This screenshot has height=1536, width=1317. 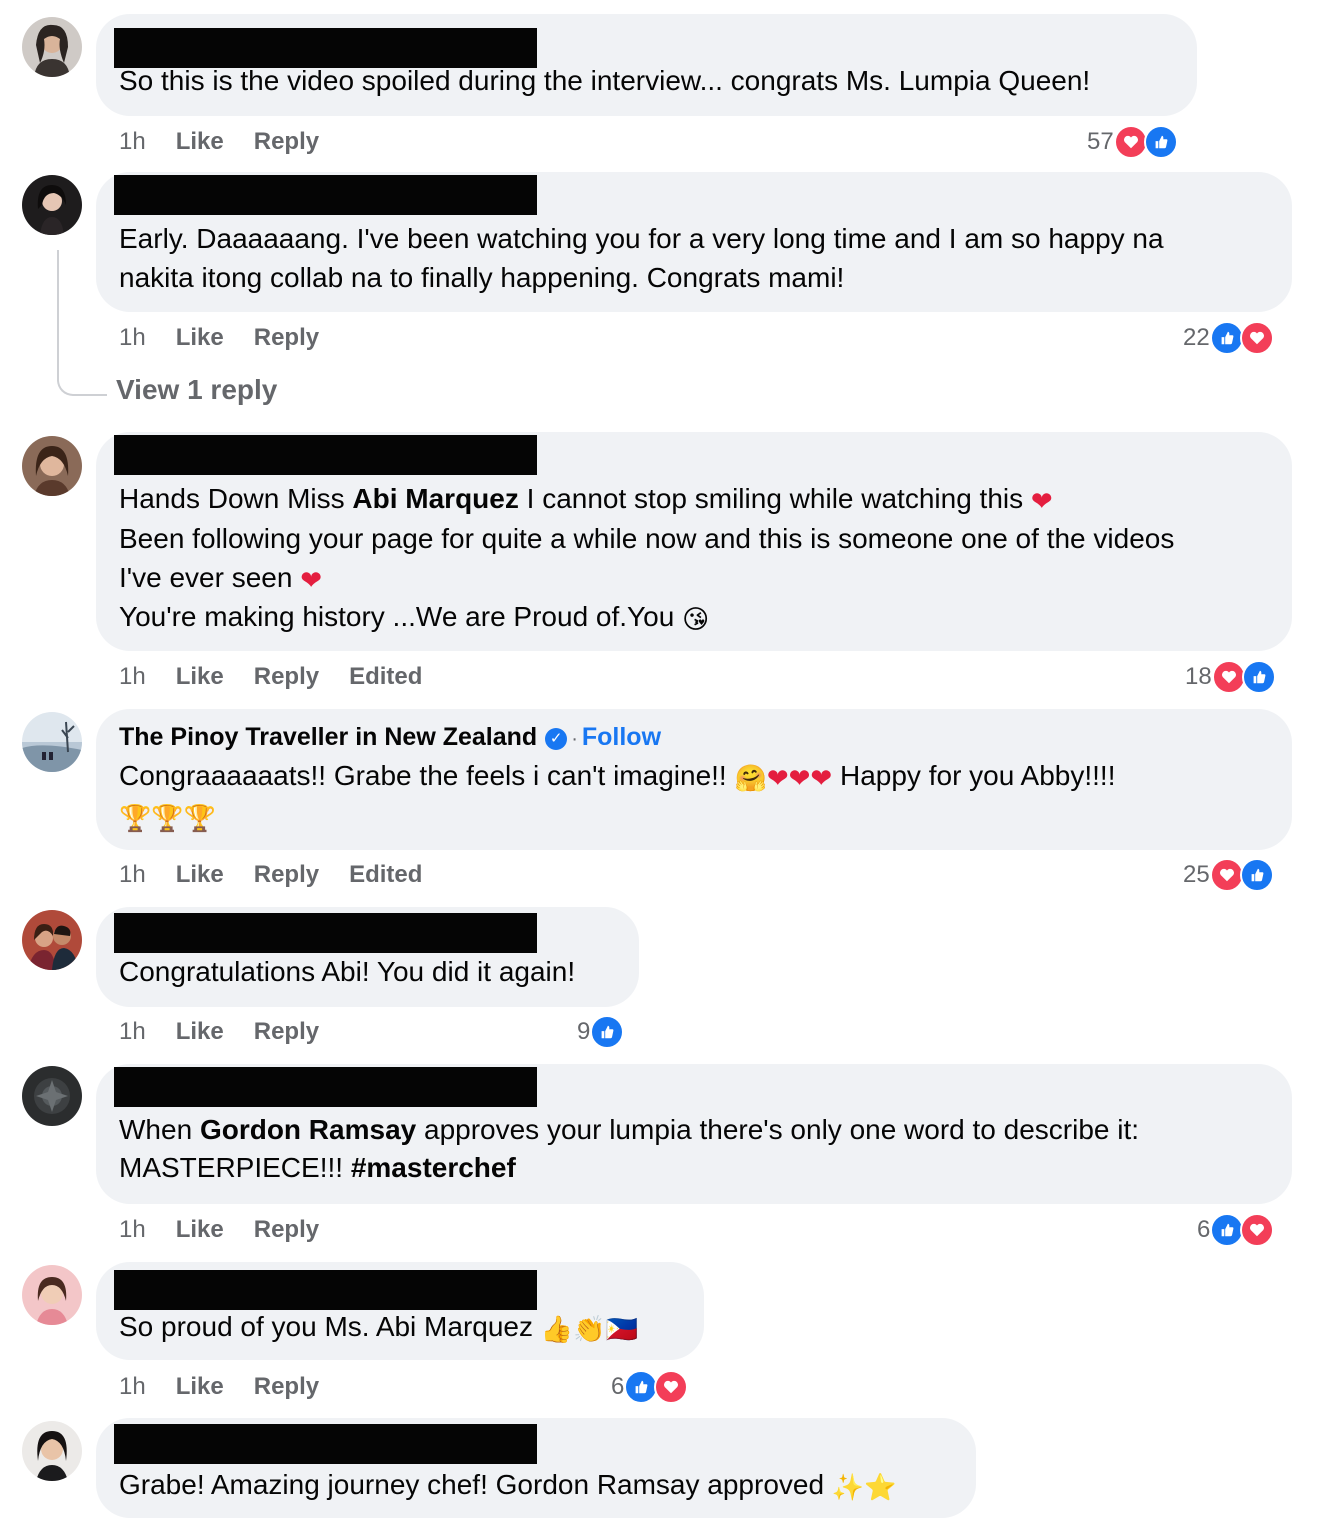 What do you see at coordinates (308, 1129) in the screenshot?
I see `mention-gordon-ramsay: Gordon Ramsay` at bounding box center [308, 1129].